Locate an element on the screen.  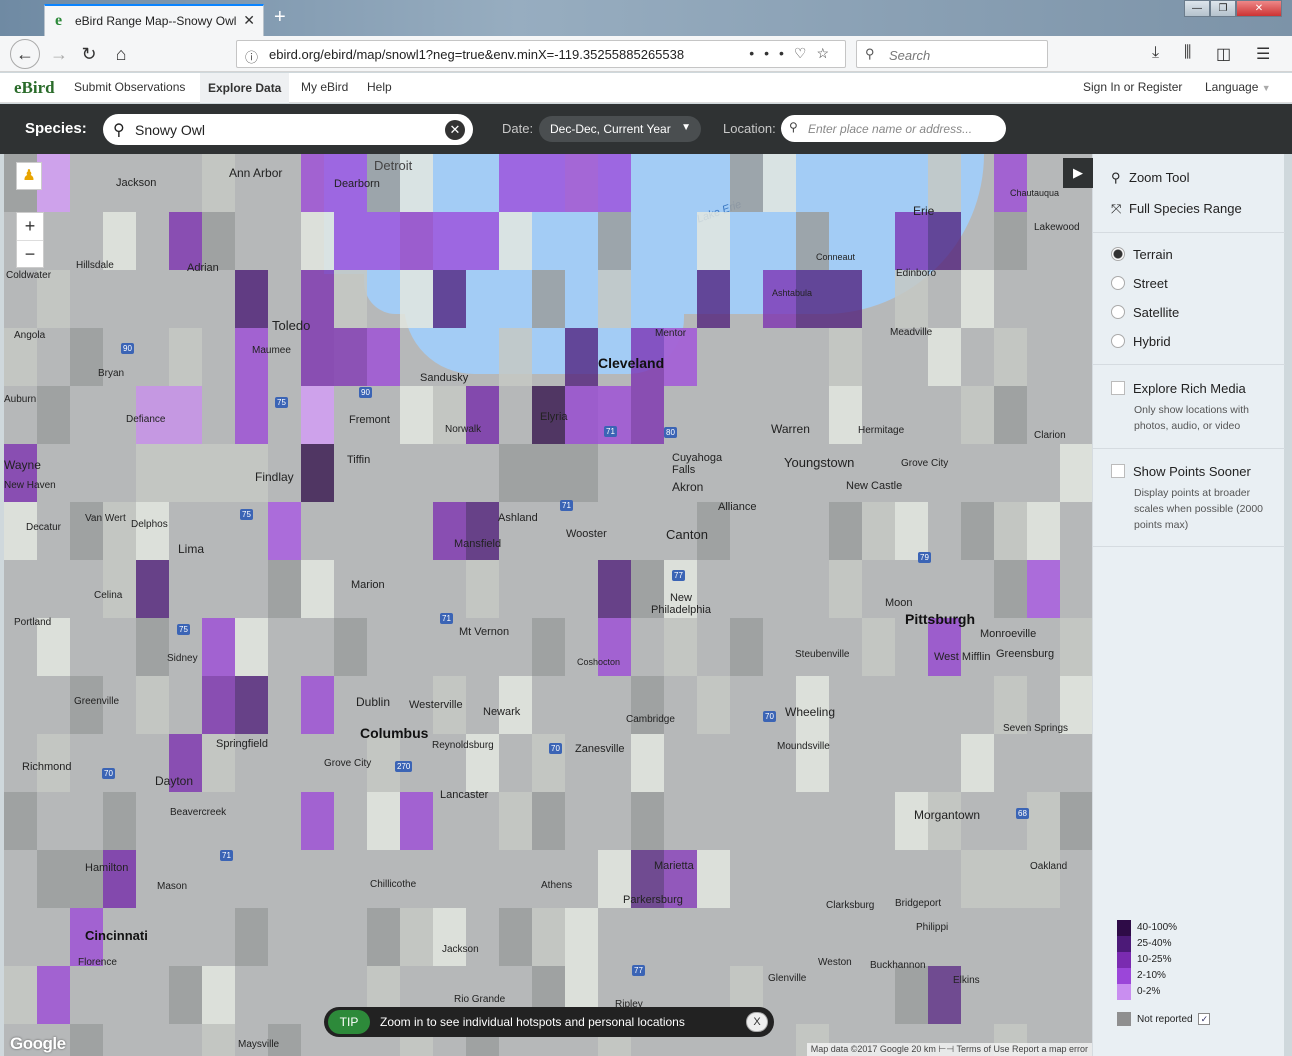
nav-my-ebird: My eBird is located at coordinates (324, 87).